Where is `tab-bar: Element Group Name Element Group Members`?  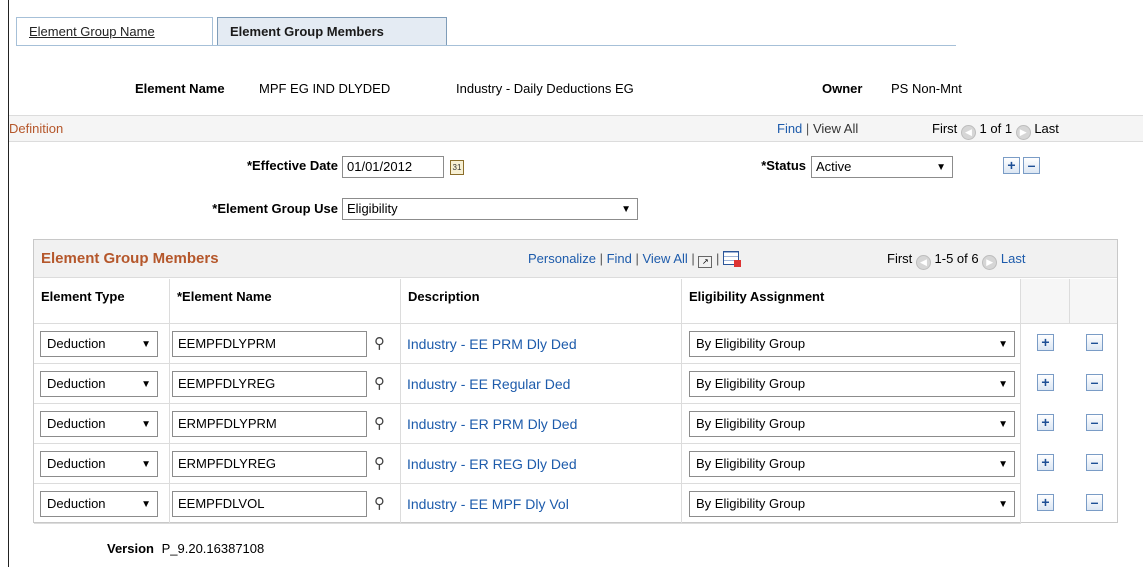 tab-bar: Element Group Name Element Group Members is located at coordinates (233, 31).